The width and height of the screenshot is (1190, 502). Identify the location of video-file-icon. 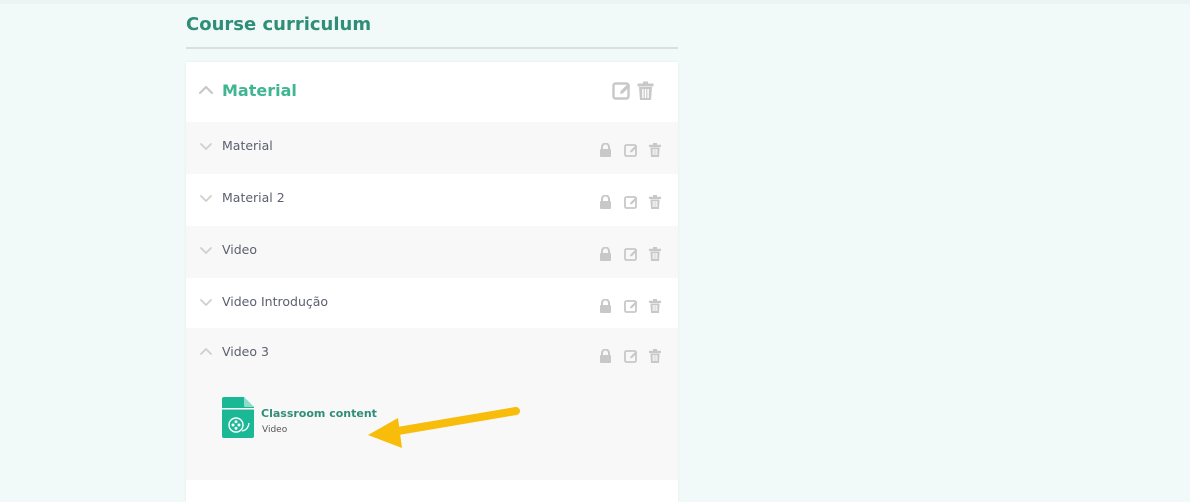
(238, 417).